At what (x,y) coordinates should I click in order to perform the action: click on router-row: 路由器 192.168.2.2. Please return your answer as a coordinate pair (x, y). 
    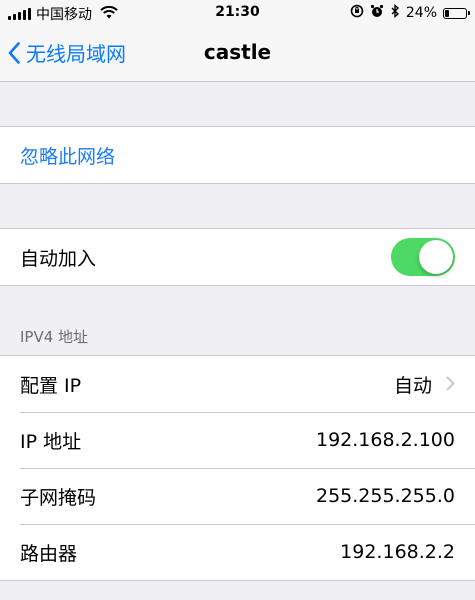
    Looking at the image, I should click on (237, 552).